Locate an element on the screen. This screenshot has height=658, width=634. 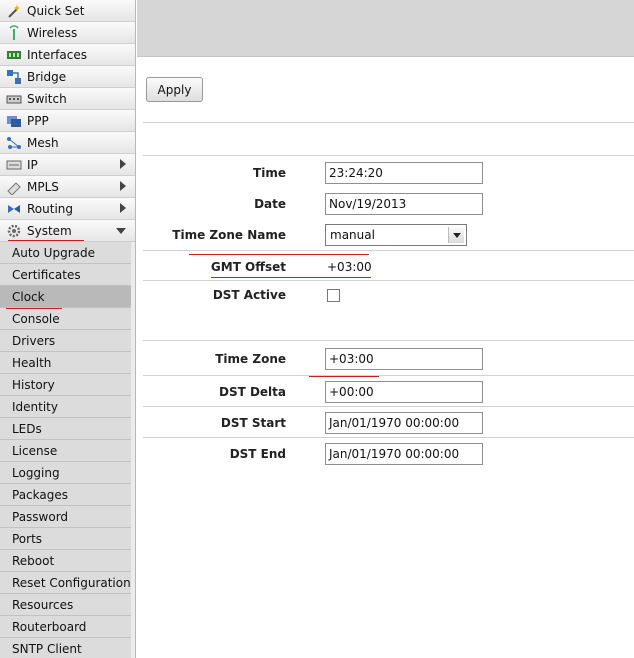
dst-active-checkbox is located at coordinates (333, 295).